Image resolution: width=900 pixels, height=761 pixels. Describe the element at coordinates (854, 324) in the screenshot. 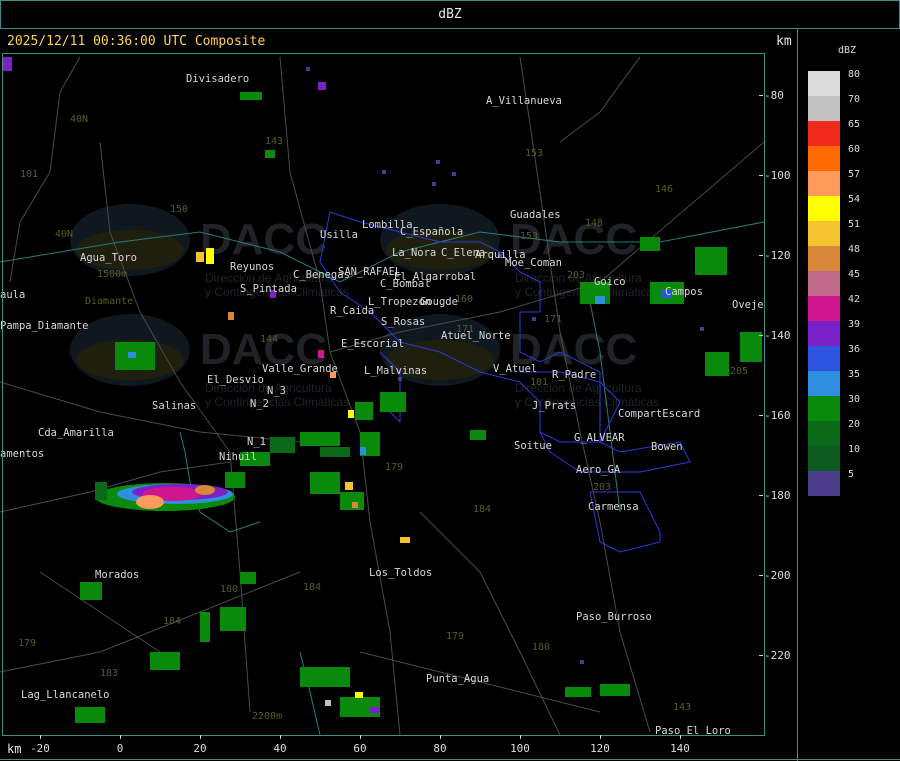

I see `legend-value: 39` at that location.